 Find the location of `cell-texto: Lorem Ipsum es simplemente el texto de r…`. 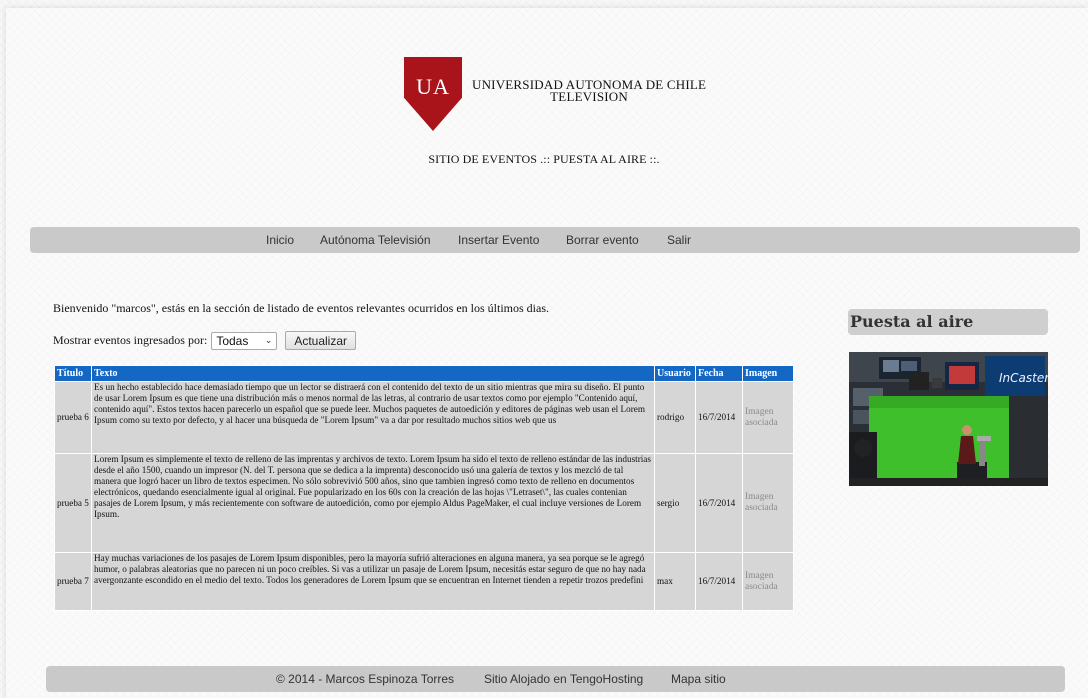

cell-texto: Lorem Ipsum es simplemente el texto de r… is located at coordinates (373, 503).